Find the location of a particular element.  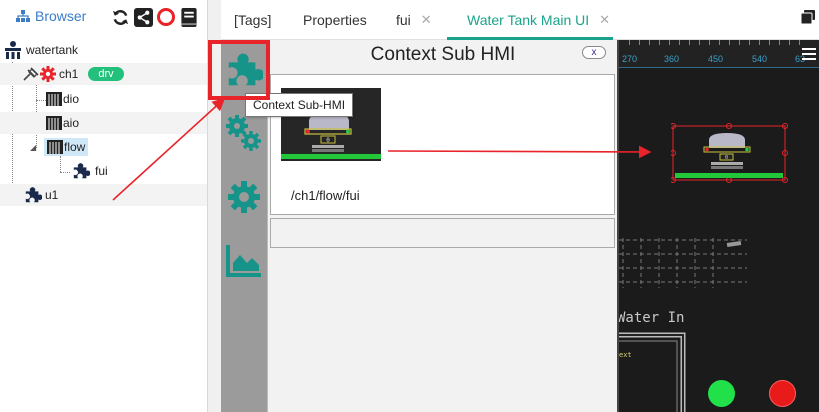

gears-icon is located at coordinates (243, 133).